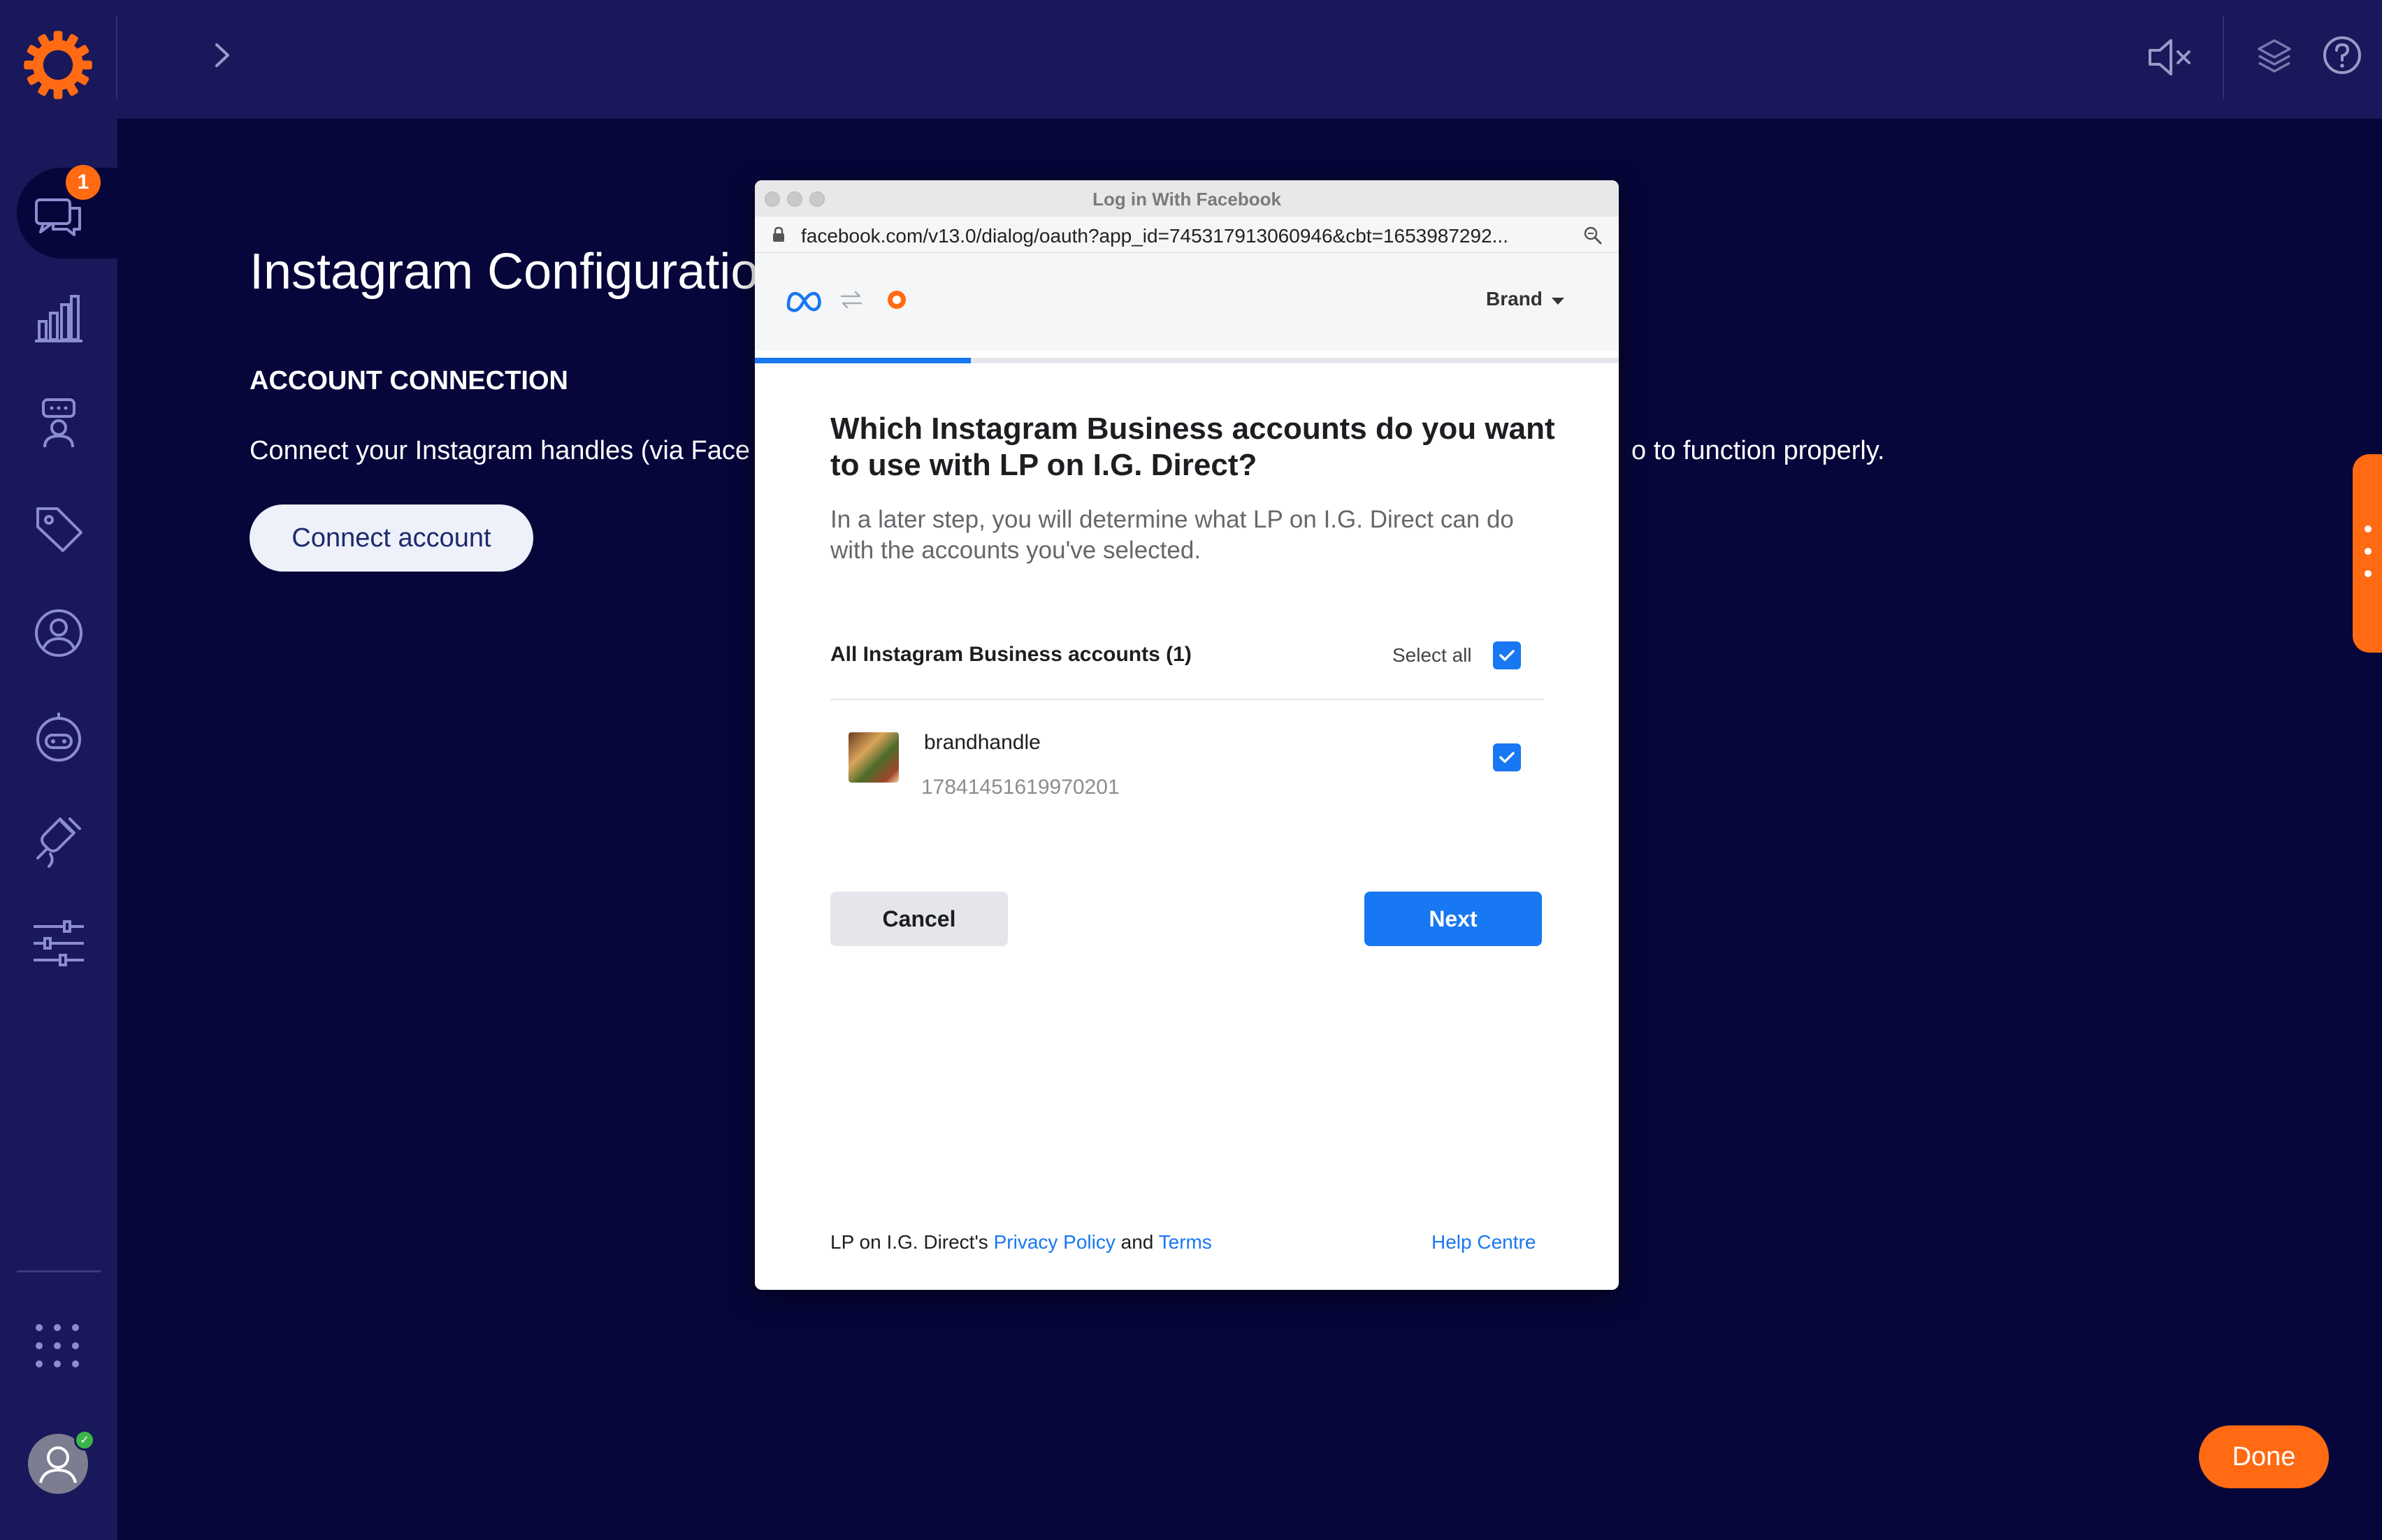  I want to click on sun-gear-logo-icon, so click(58, 65).